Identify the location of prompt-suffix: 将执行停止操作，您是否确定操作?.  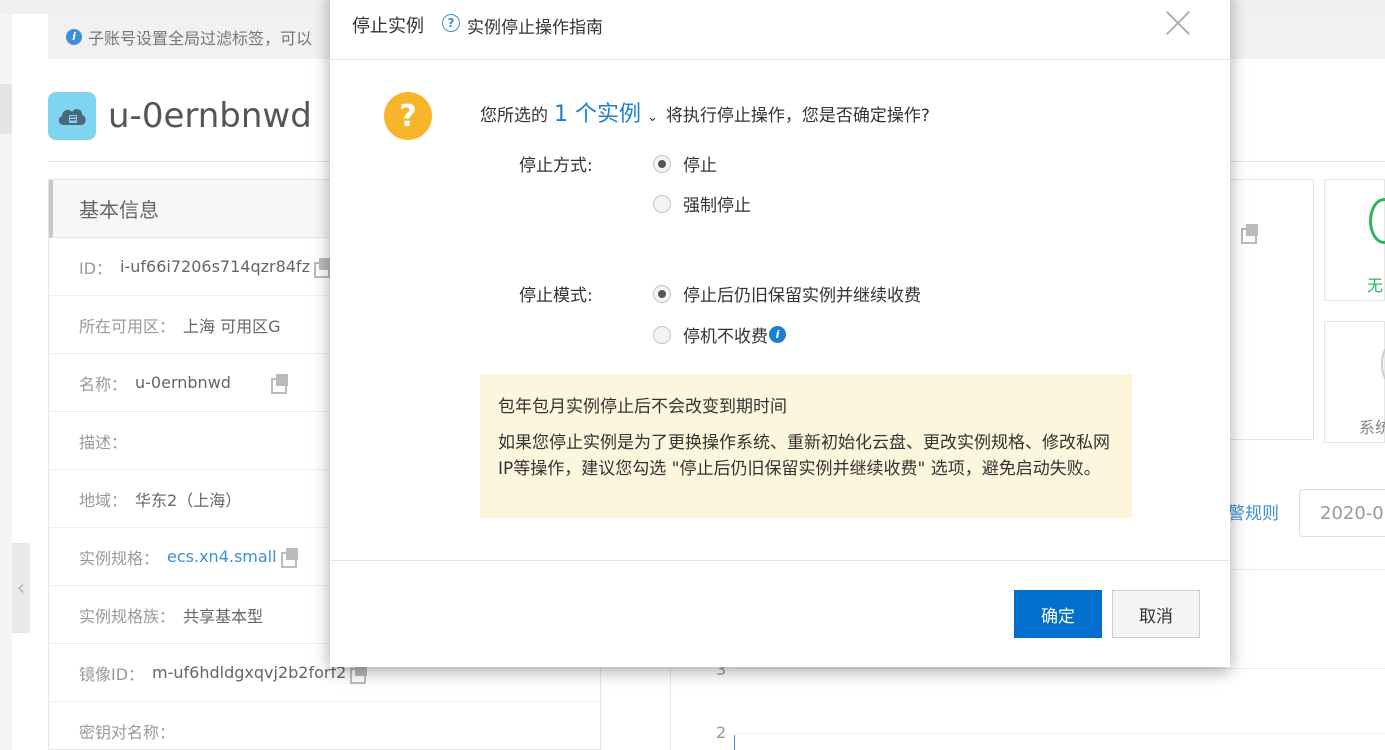
(797, 116).